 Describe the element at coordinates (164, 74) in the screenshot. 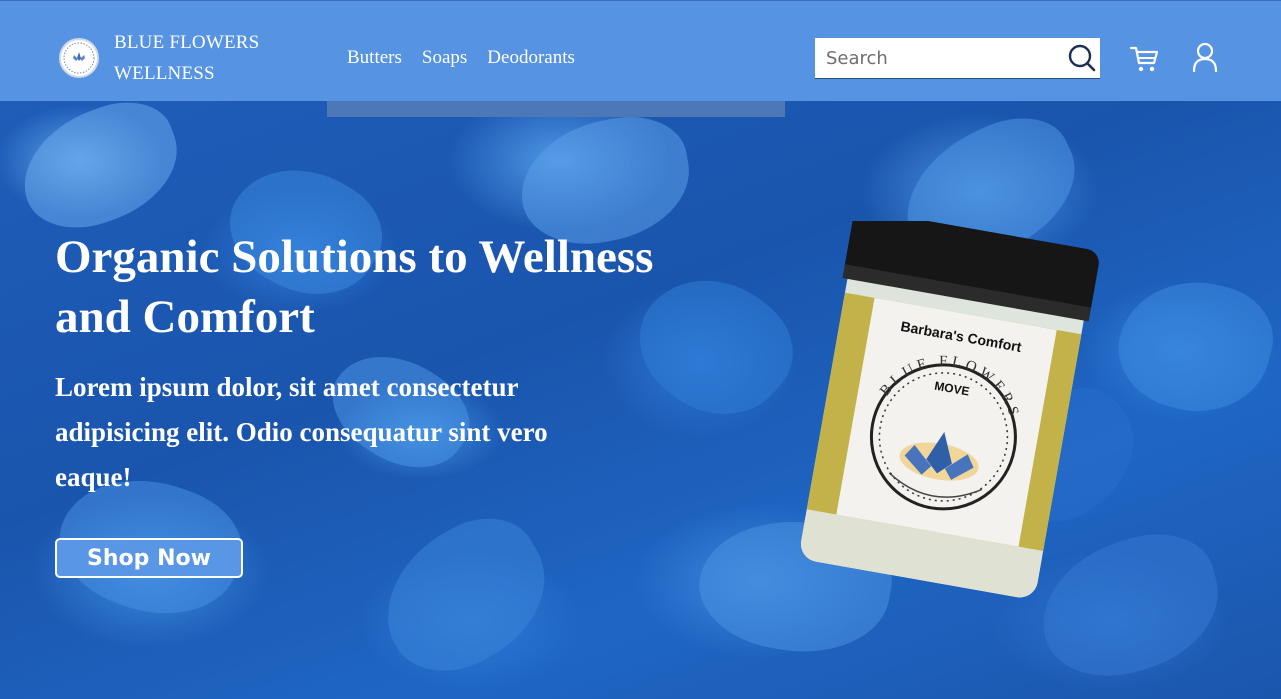

I see `brand-name-line2: WELLNESS` at that location.